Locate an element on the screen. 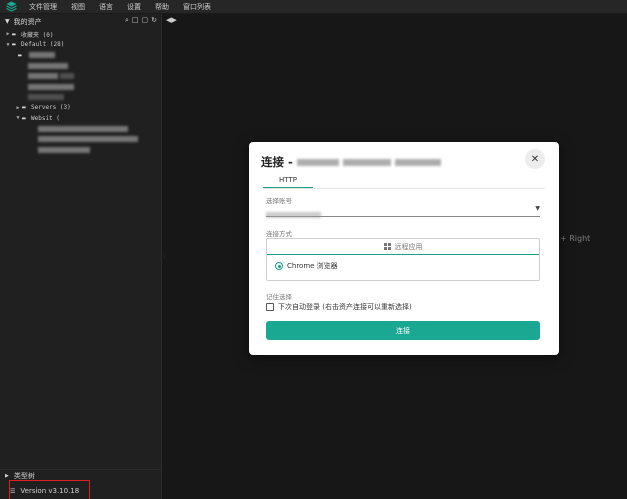 The height and width of the screenshot is (499, 627). menu-file-manager: 文件管理 is located at coordinates (43, 7).